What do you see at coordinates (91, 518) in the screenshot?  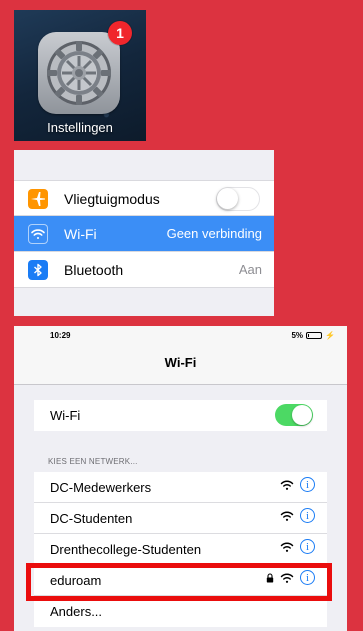 I see `network-name: DC-Studenten` at bounding box center [91, 518].